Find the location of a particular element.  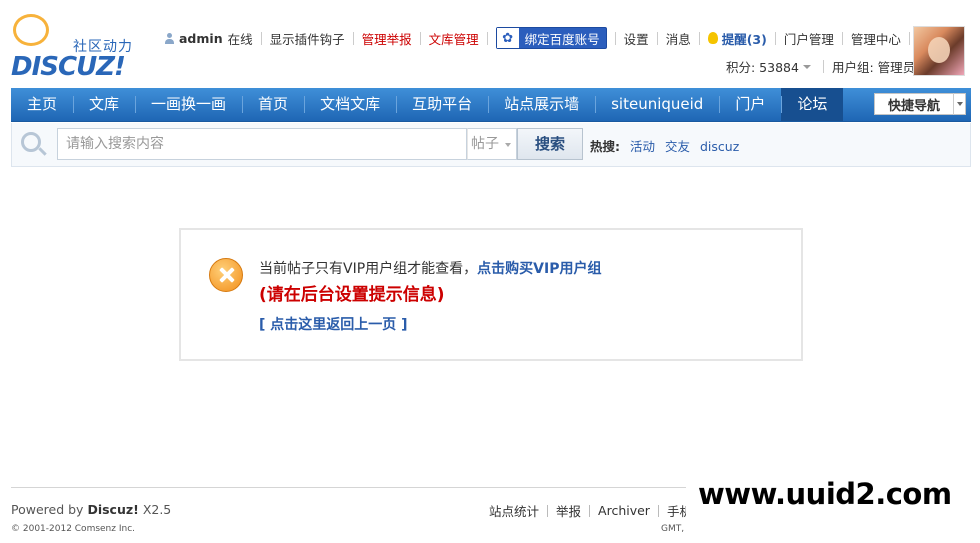

portal-manage-link: 门户管理 is located at coordinates (809, 38).